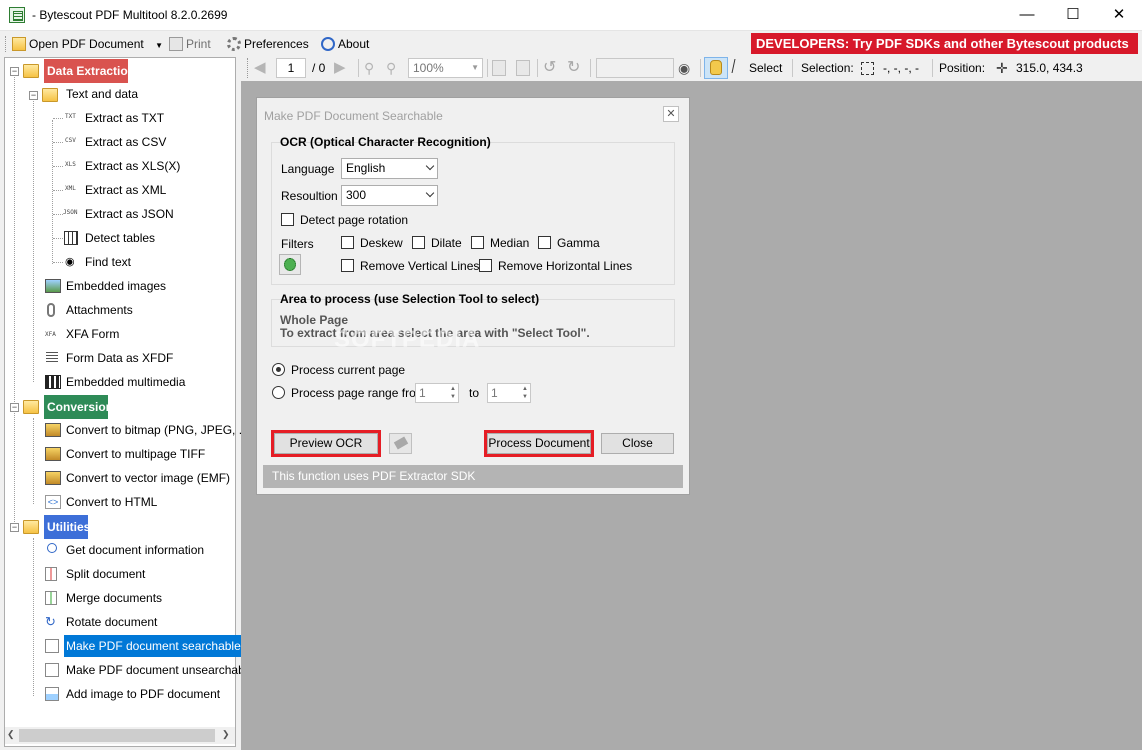  I want to click on rotate-left-icon: ↺, so click(552, 68).